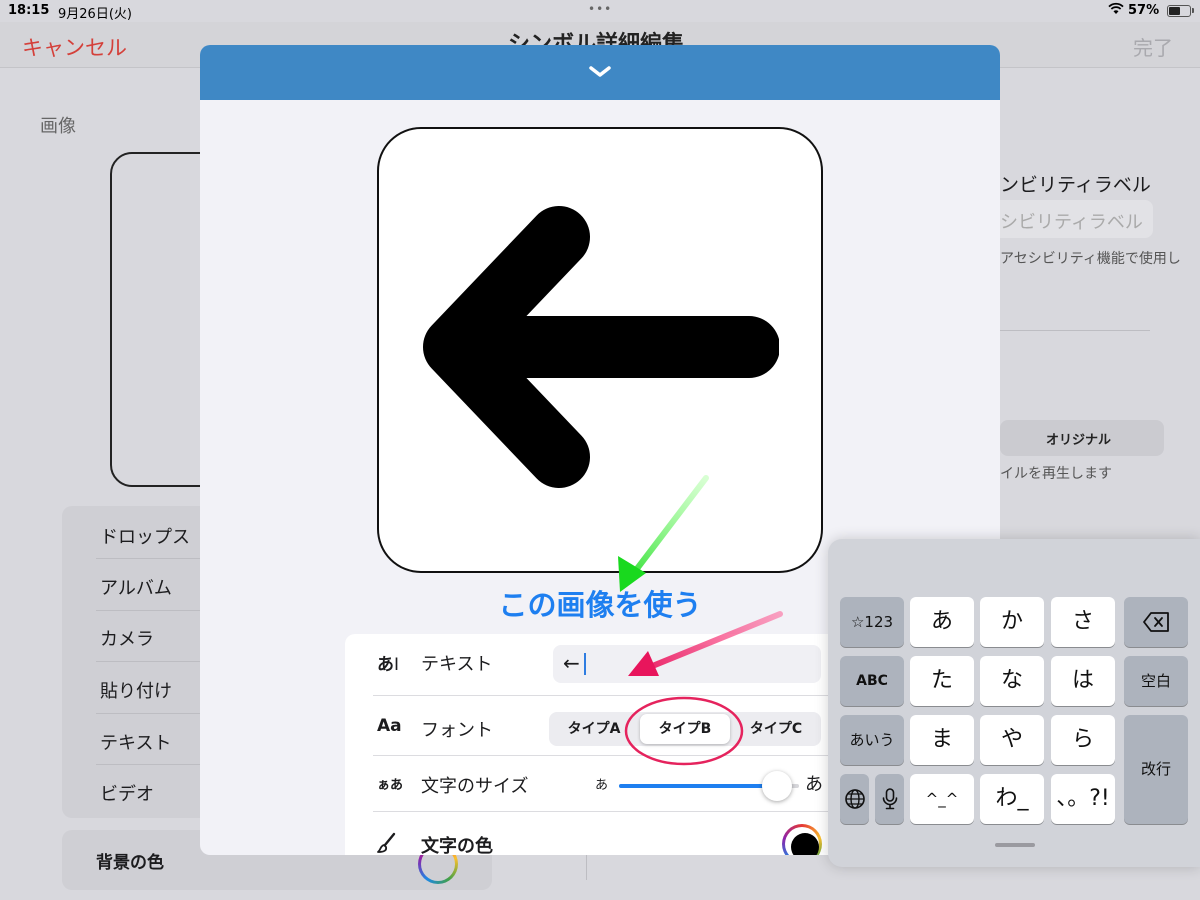 This screenshot has height=900, width=1200. Describe the element at coordinates (1083, 681) in the screenshot. I see `key-ha: は` at that location.